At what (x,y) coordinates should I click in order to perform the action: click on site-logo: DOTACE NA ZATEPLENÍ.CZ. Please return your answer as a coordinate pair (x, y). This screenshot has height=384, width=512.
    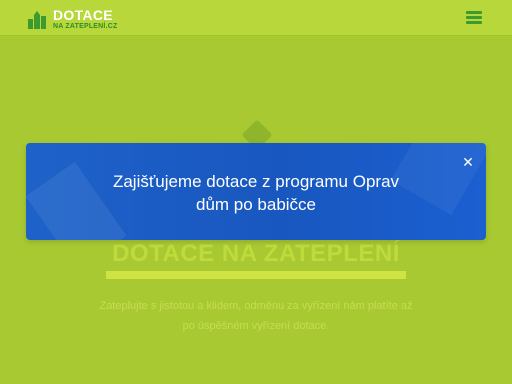
    Looking at the image, I should click on (72, 19).